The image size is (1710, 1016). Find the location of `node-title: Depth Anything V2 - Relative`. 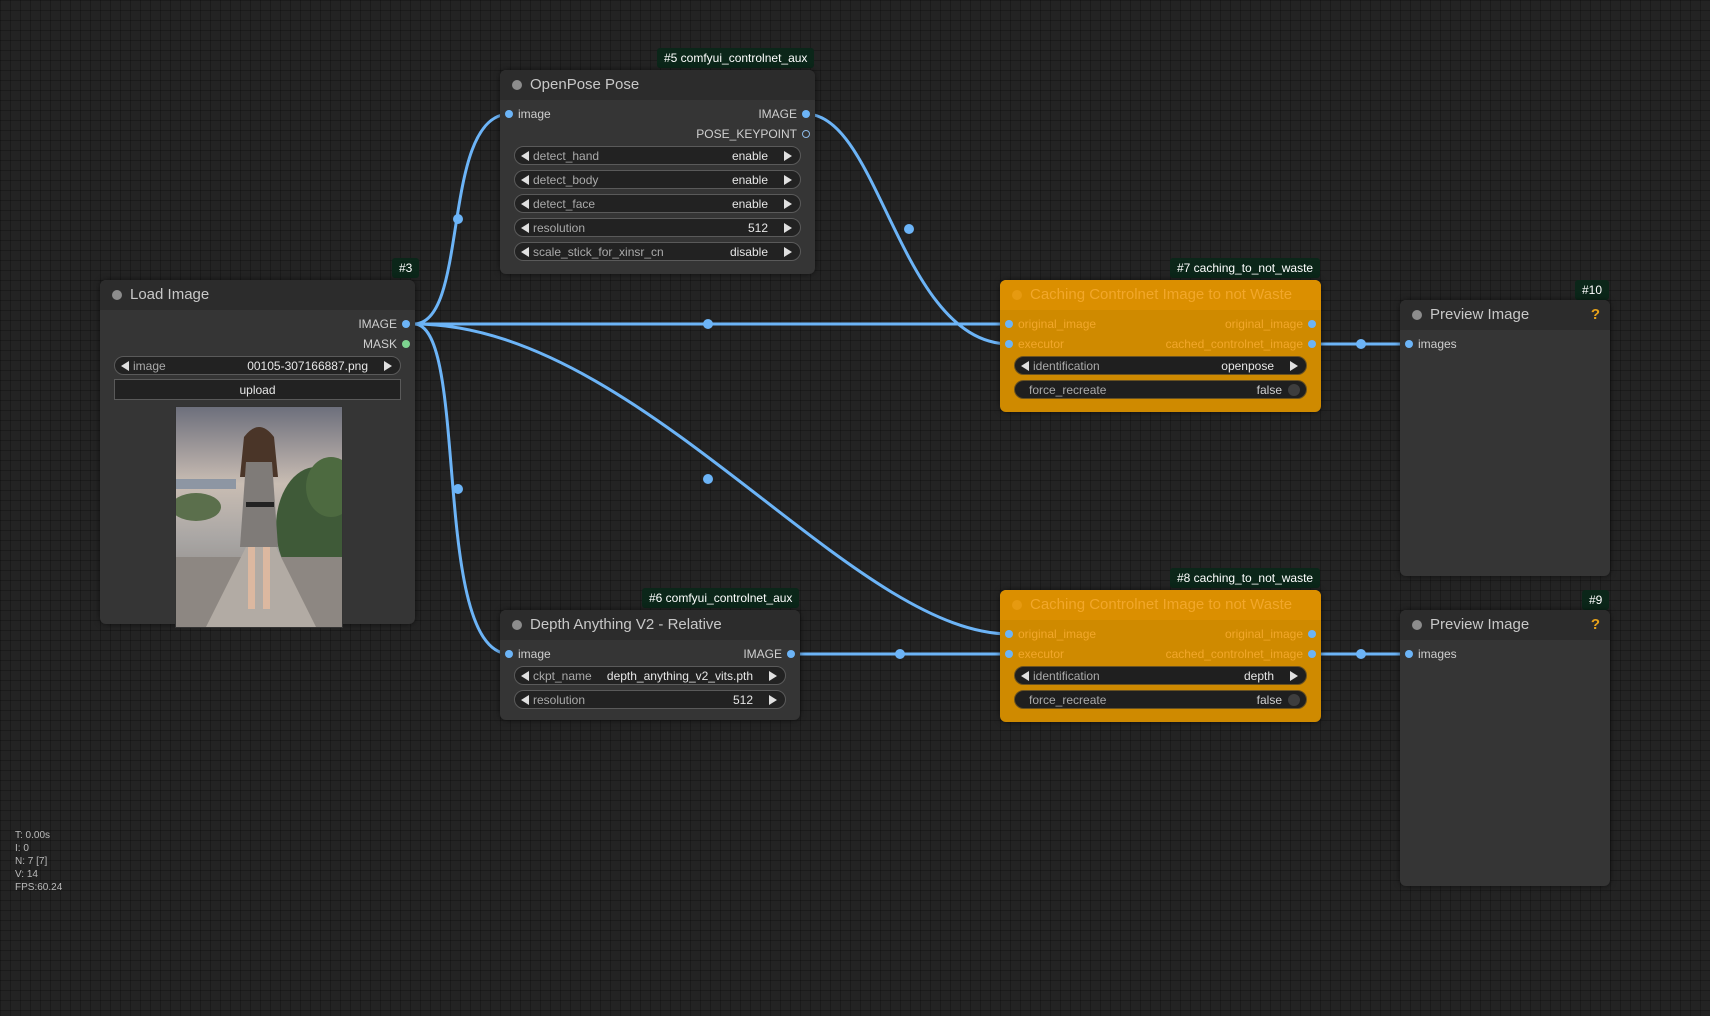

node-title: Depth Anything V2 - Relative is located at coordinates (650, 625).